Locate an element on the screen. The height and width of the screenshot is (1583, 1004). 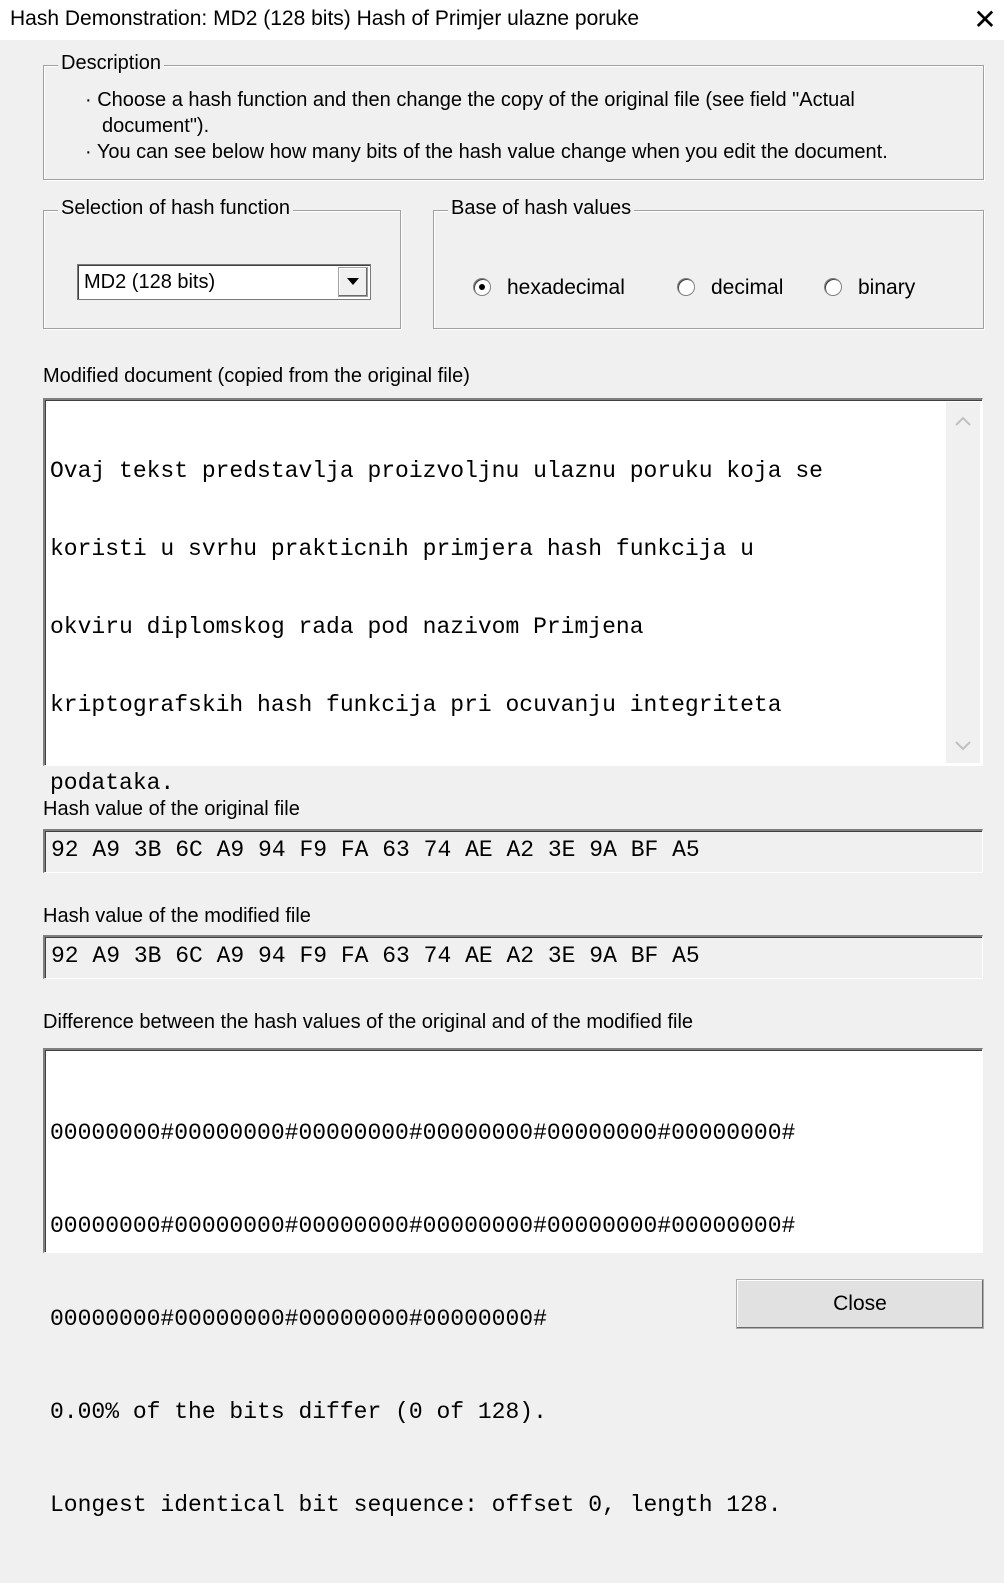
radio-binary-indicator is located at coordinates (833, 287).